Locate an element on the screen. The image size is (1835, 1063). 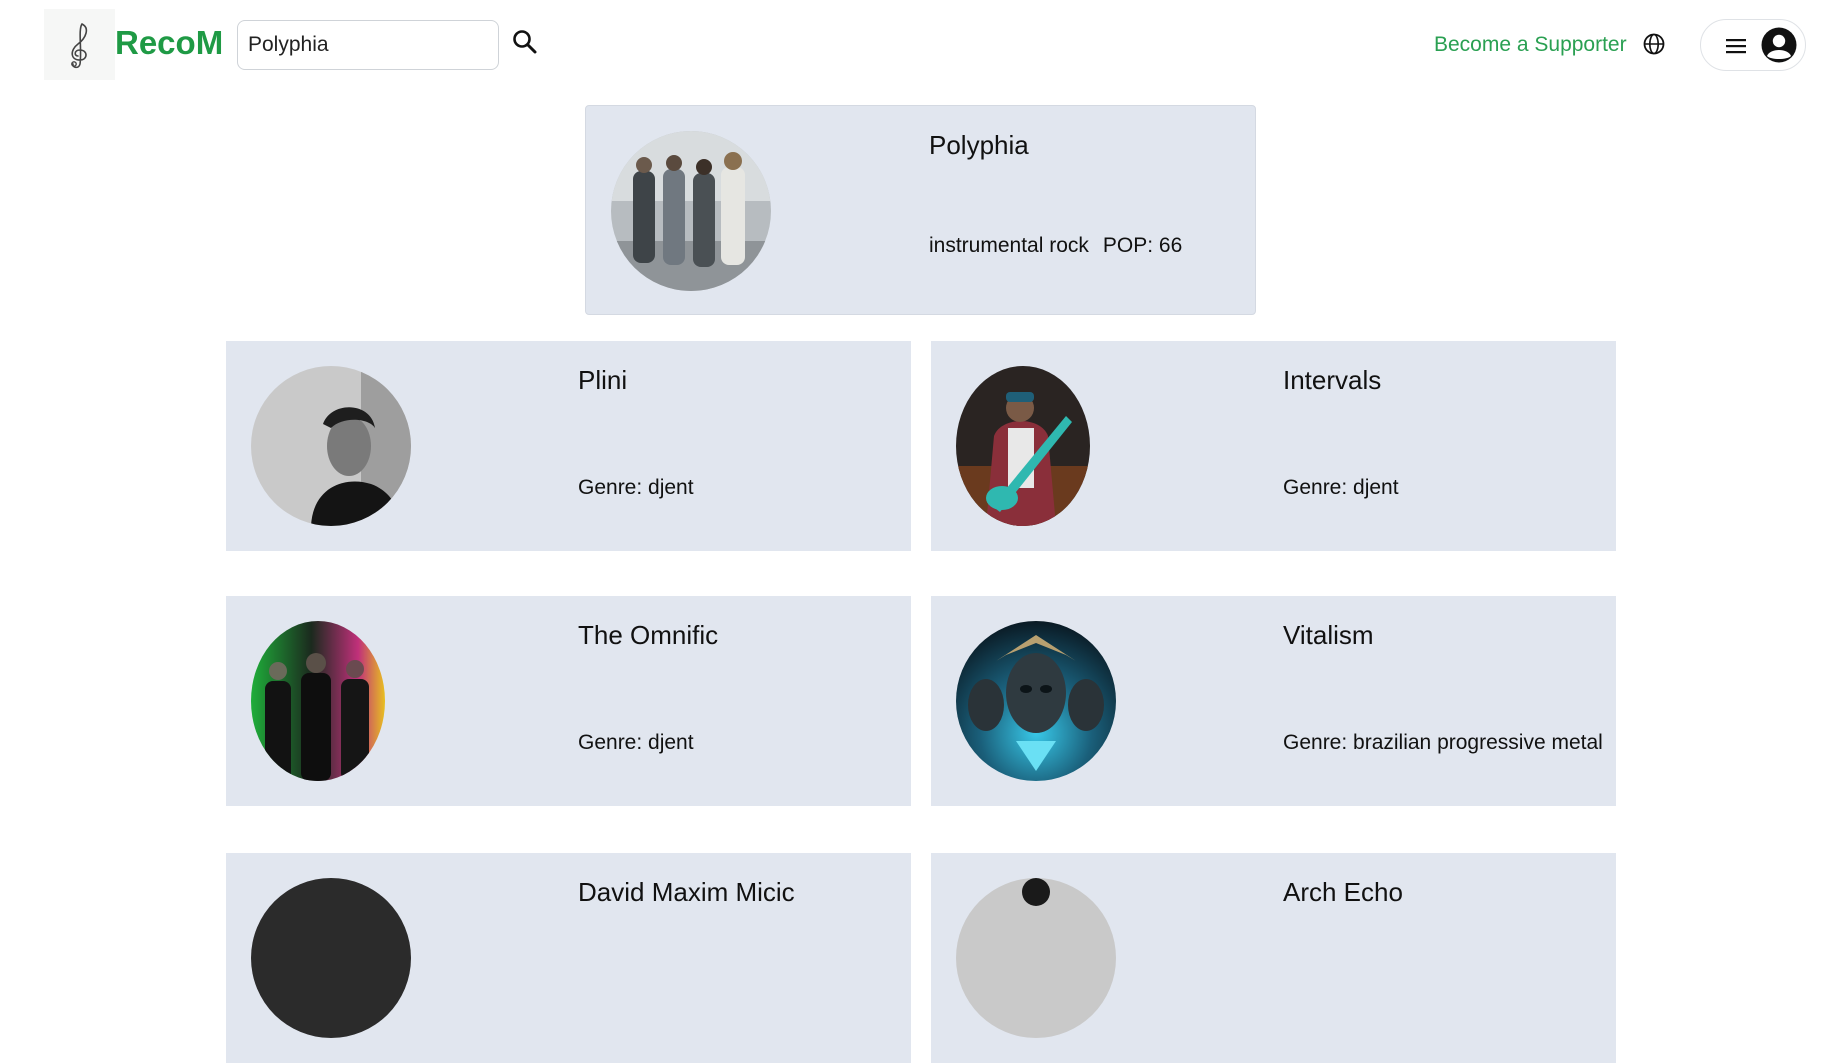
search-icon is located at coordinates (525, 42).